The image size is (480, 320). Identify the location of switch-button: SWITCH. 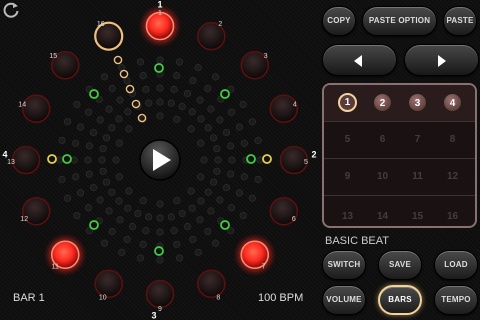
(344, 265).